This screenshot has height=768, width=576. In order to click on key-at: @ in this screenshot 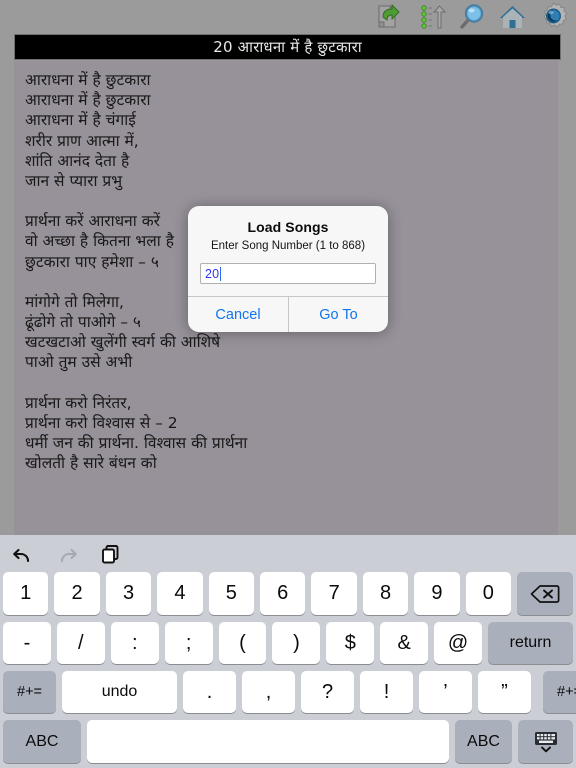, I will do `click(458, 643)`.